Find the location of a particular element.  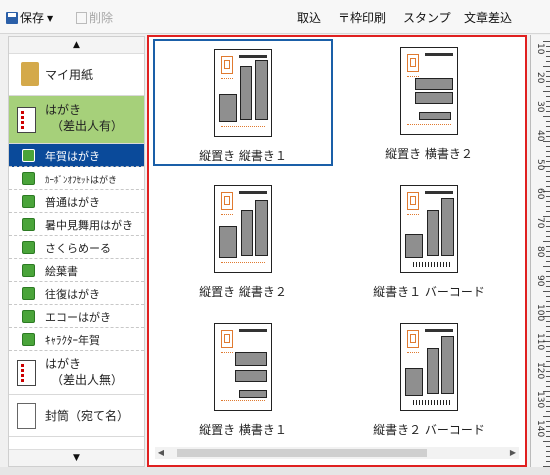

horizontal-scrollbar: ◀ ▶ is located at coordinates (337, 453).